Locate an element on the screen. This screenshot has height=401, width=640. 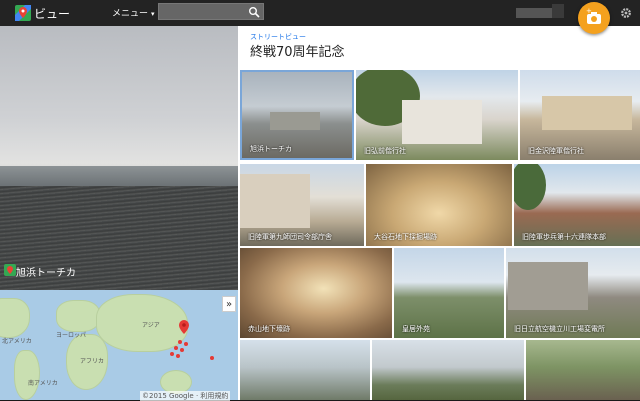
land-europe is located at coordinates (78, 316).